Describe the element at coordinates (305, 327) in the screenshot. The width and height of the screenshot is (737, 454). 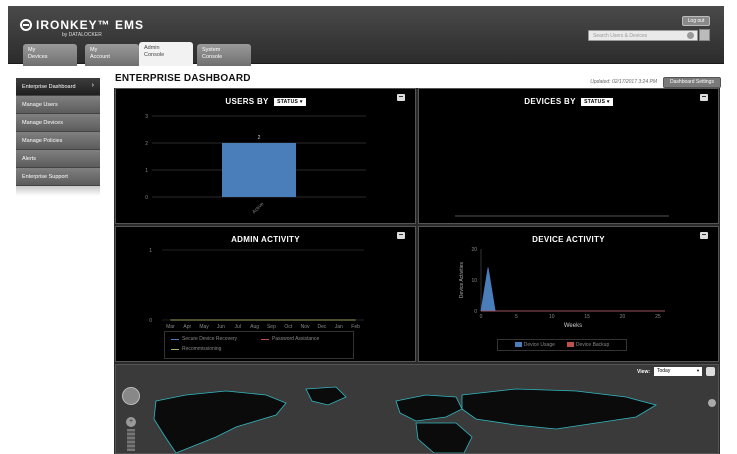
I see `x-tick-label: Nov` at that location.